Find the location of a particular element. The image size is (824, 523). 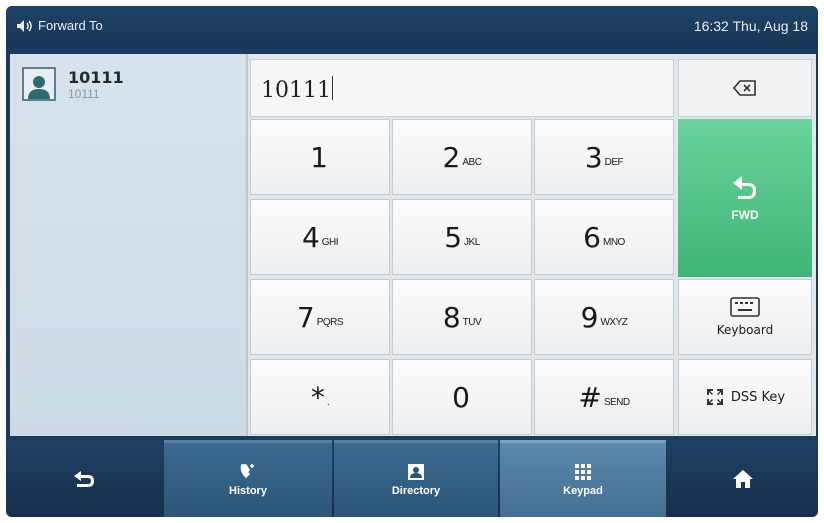

speaker-icon is located at coordinates (25, 26).